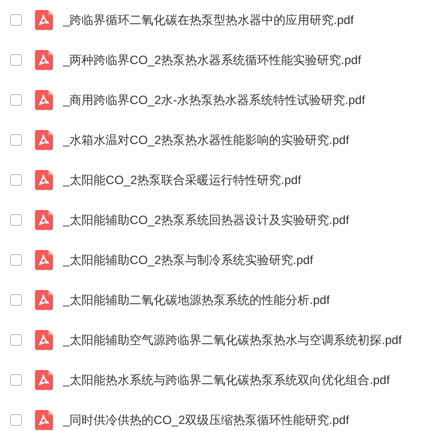 This screenshot has width=431, height=431. I want to click on file-name: _两种跨临界CO_2热泵热水器系统循环性能实验研究.pdf, so click(212, 60).